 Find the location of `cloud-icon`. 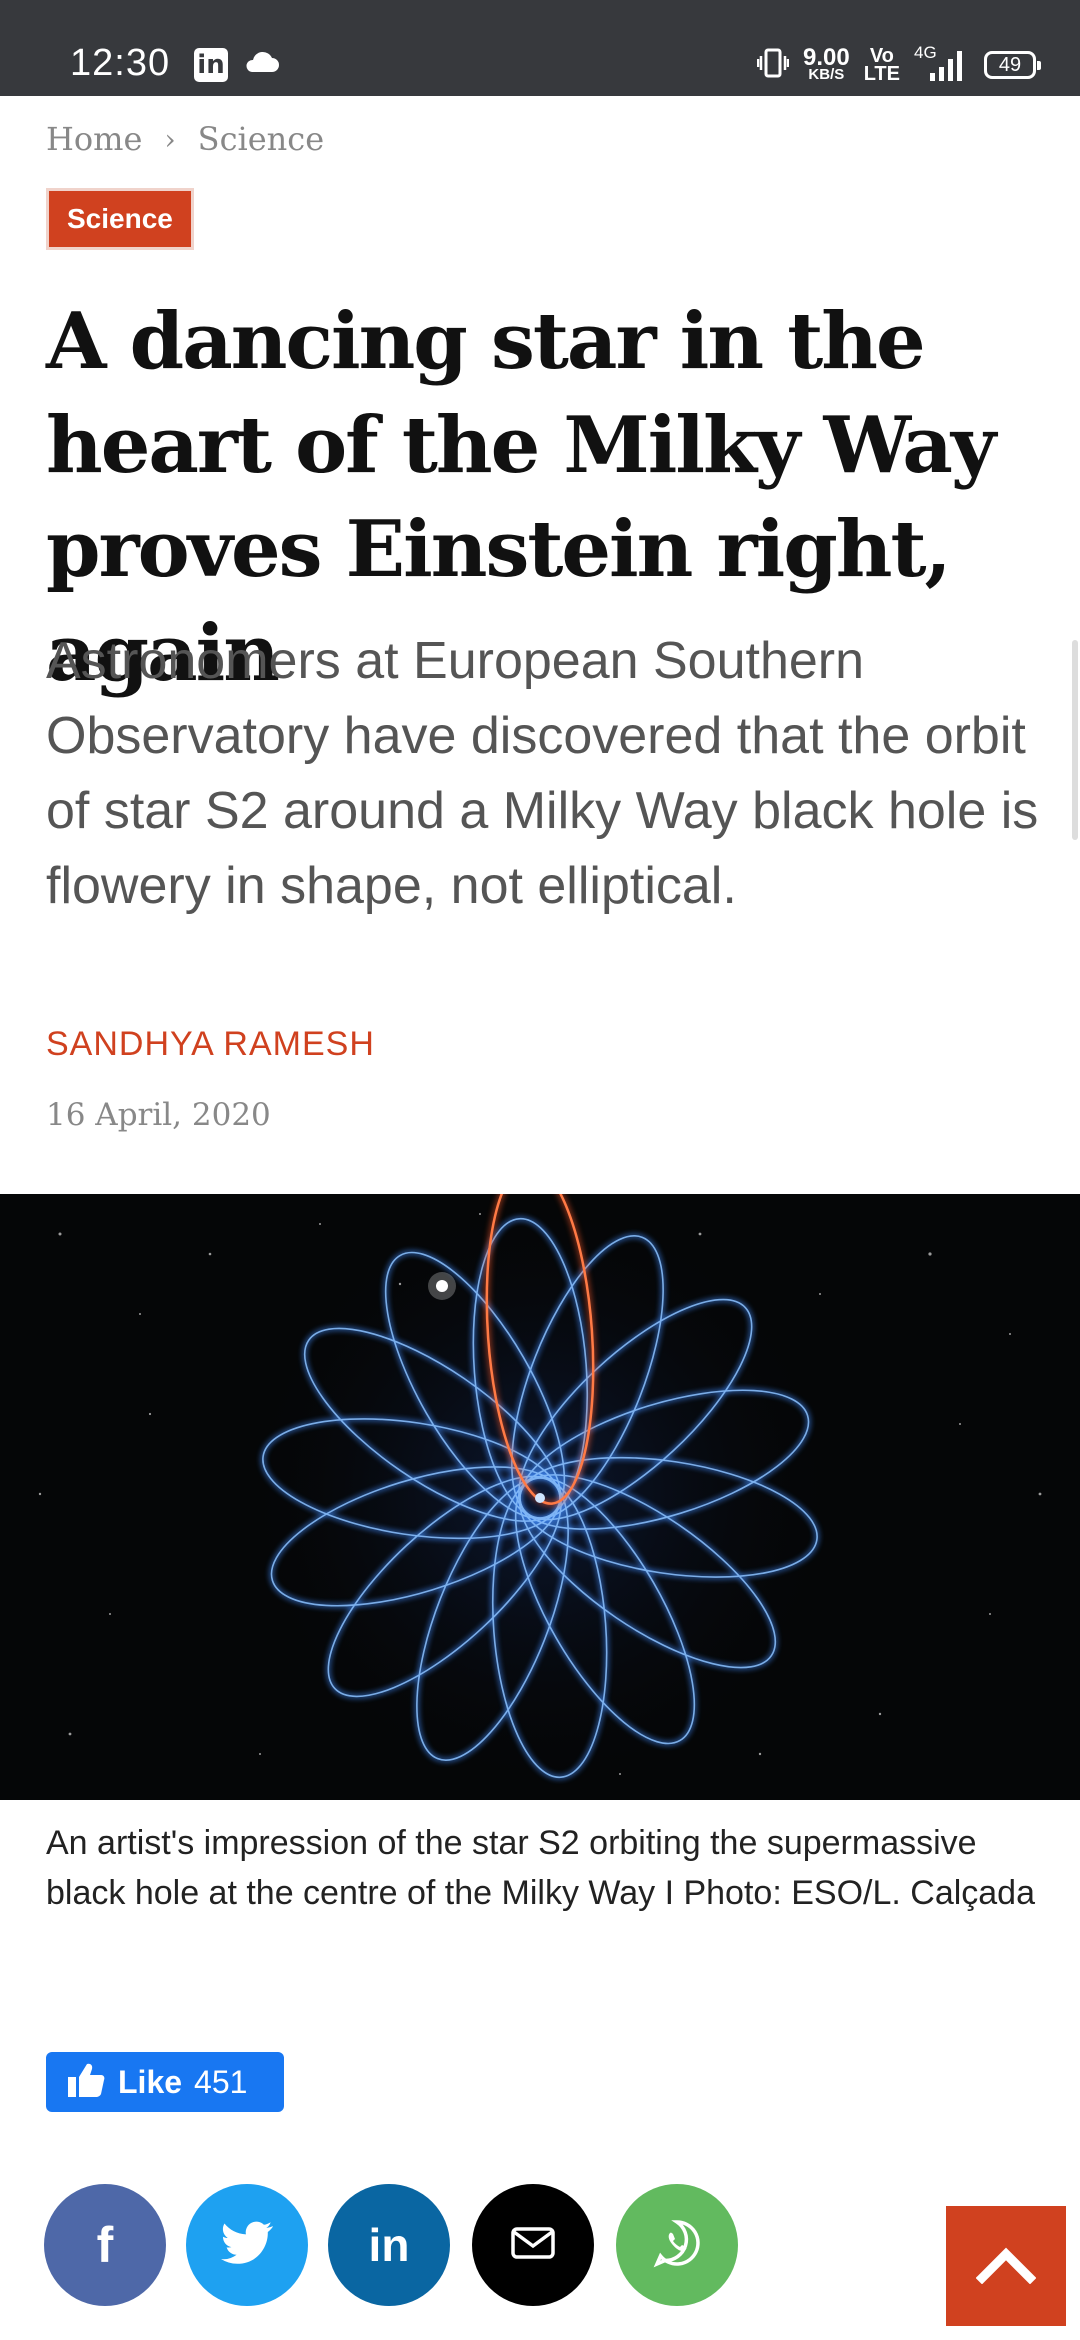

cloud-icon is located at coordinates (262, 64).